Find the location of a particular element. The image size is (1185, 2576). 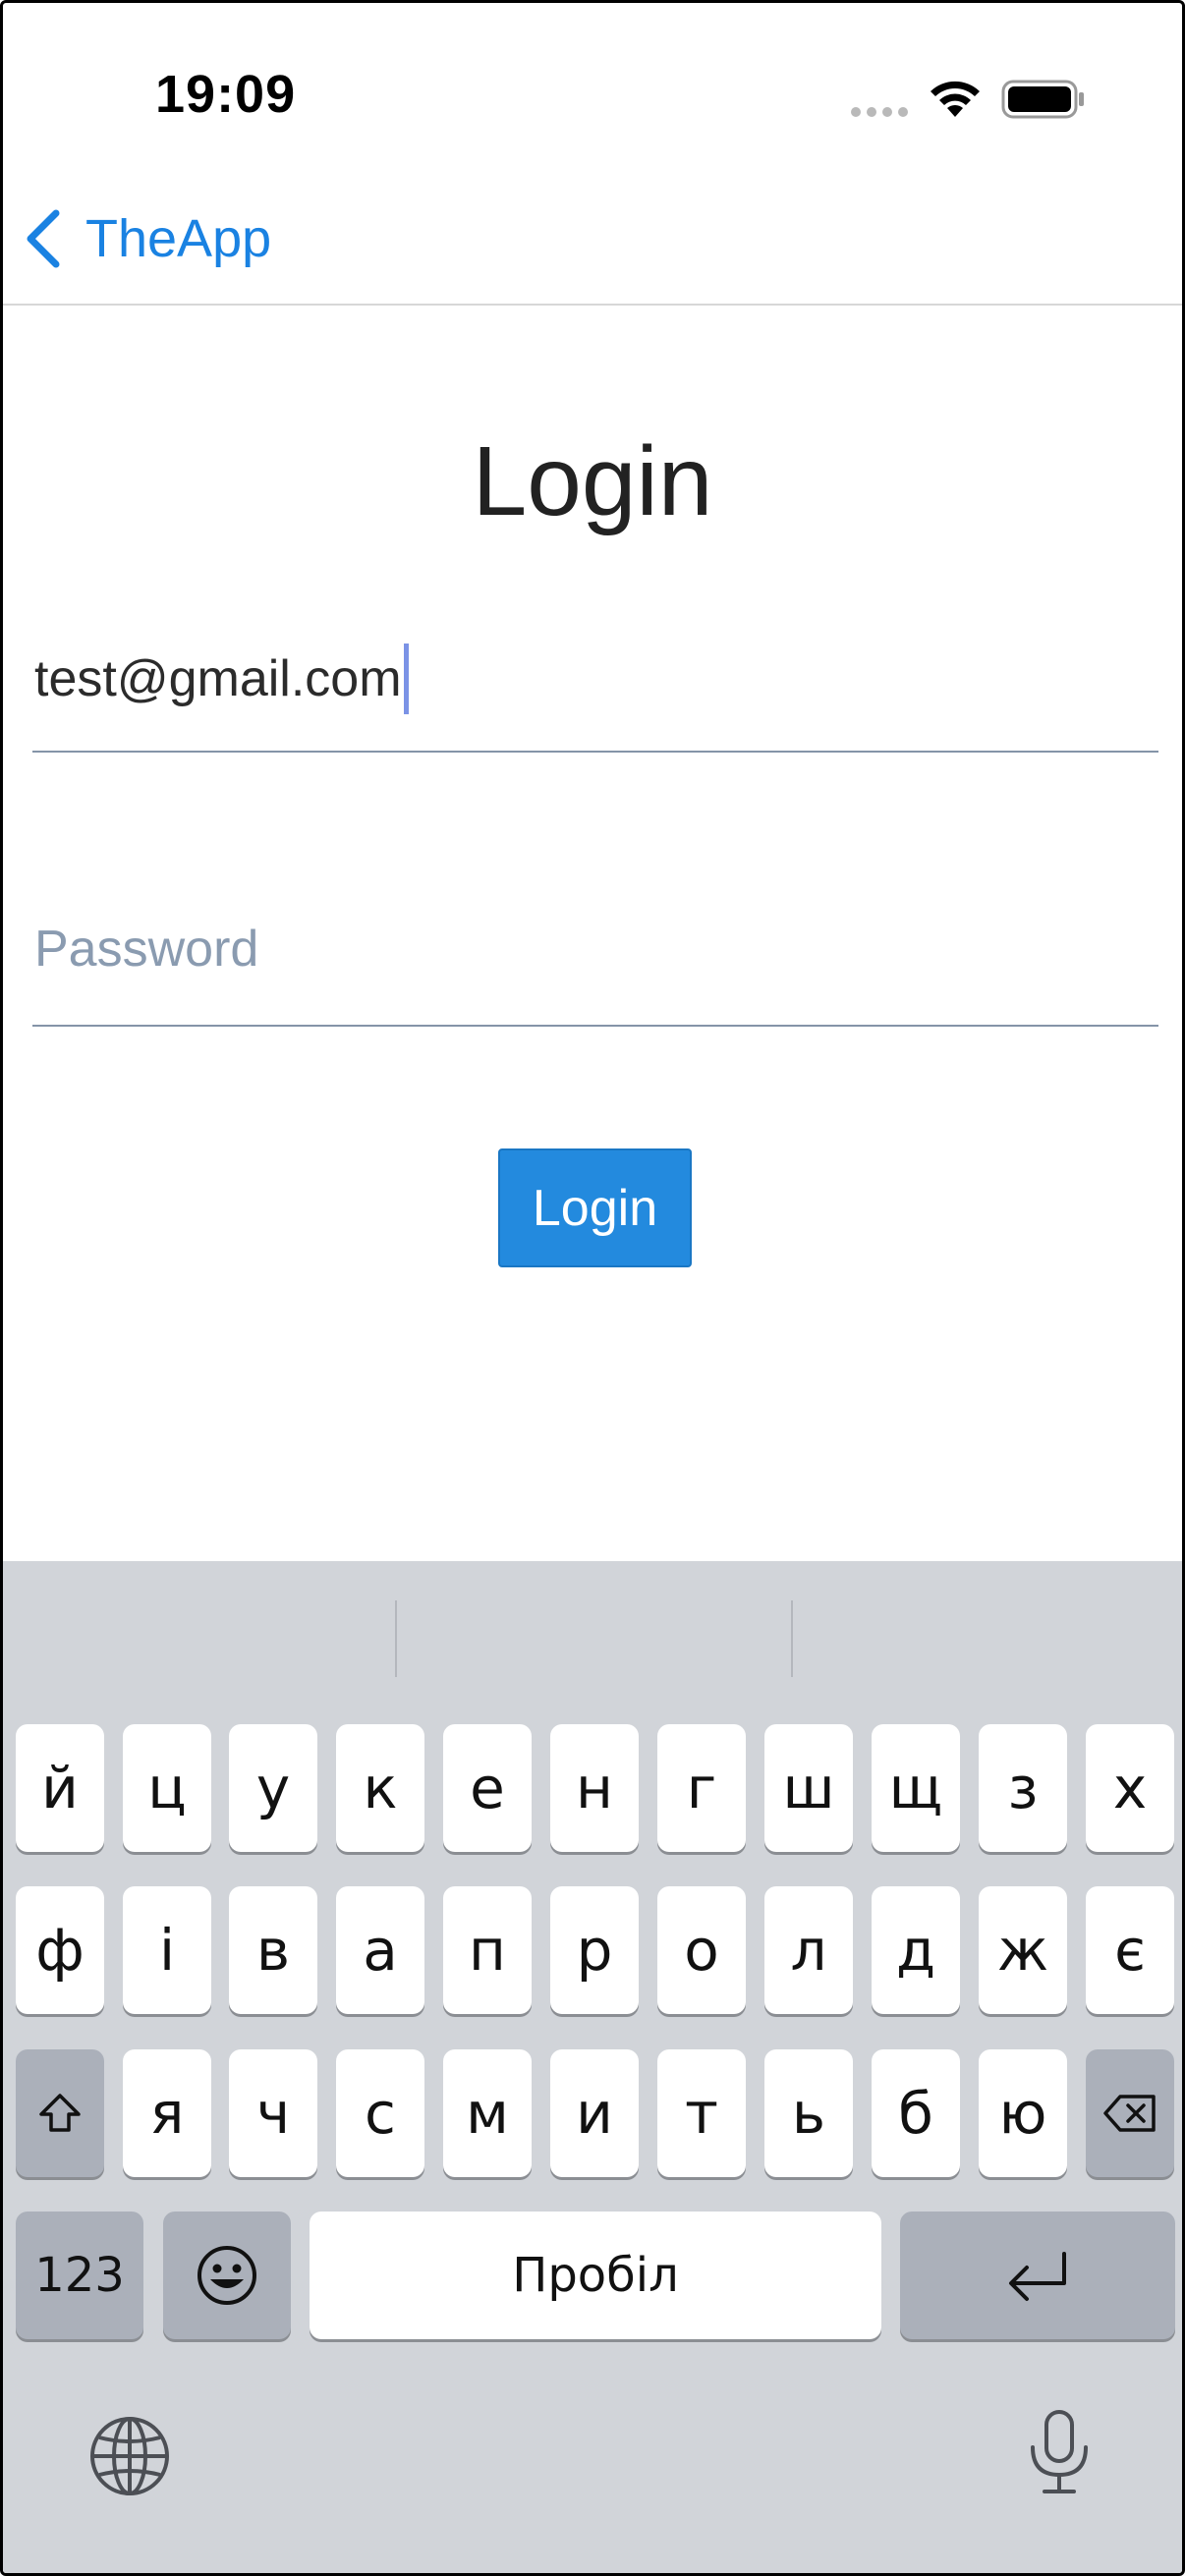

key-row2: л is located at coordinates (809, 1950).